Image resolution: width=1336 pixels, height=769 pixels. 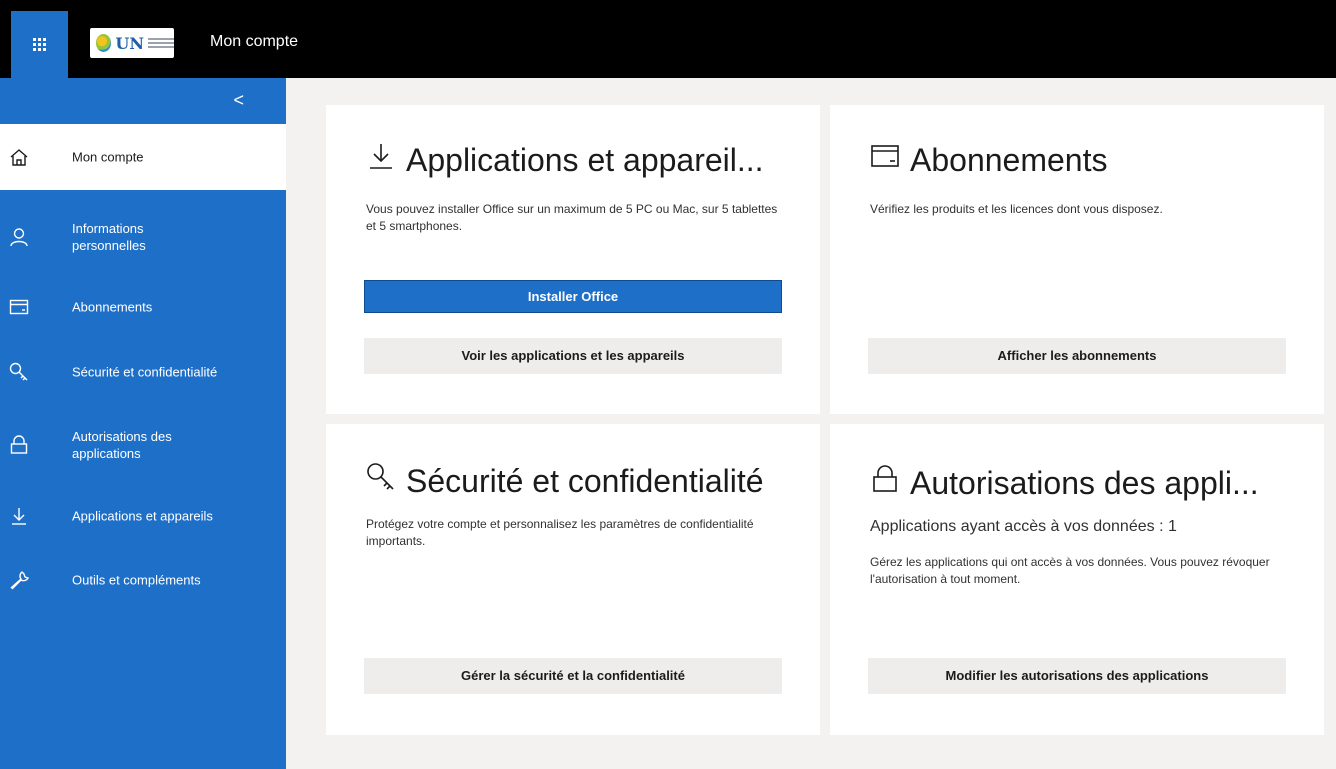 I want to click on logo-text: UN, so click(x=129, y=43).